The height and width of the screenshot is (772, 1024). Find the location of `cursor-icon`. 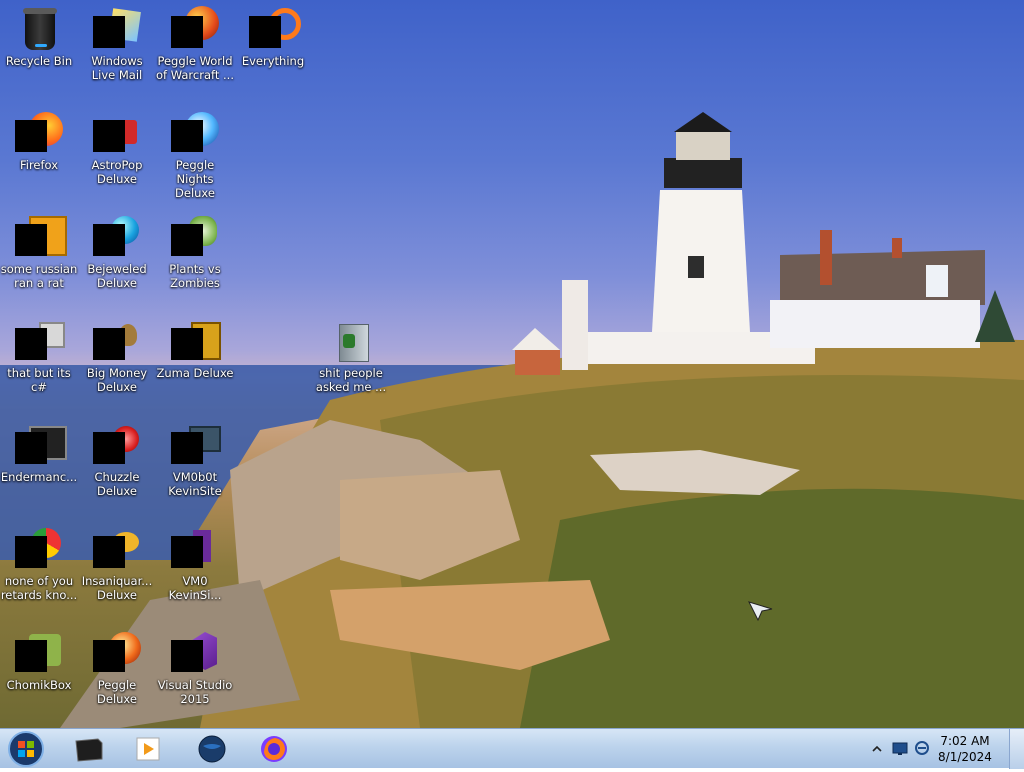

cursor-icon is located at coordinates (760, 611).